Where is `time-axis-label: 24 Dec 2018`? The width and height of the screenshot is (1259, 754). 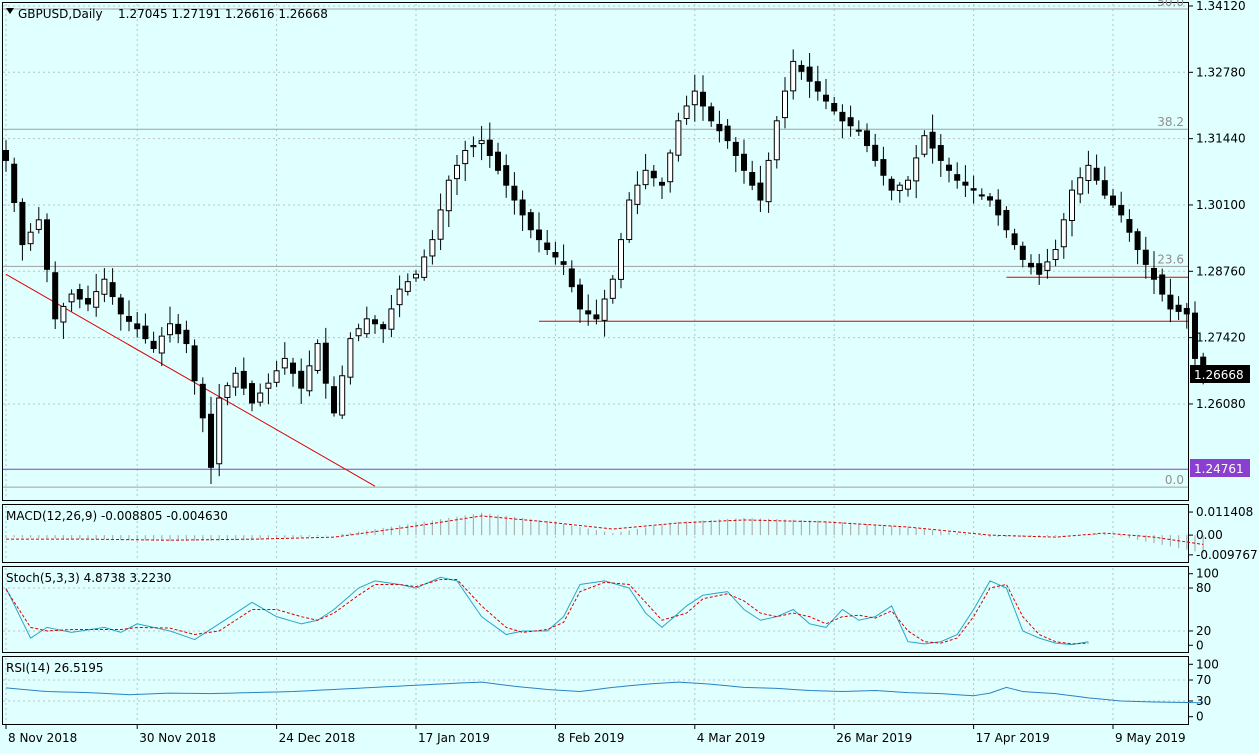 time-axis-label: 24 Dec 2018 is located at coordinates (317, 738).